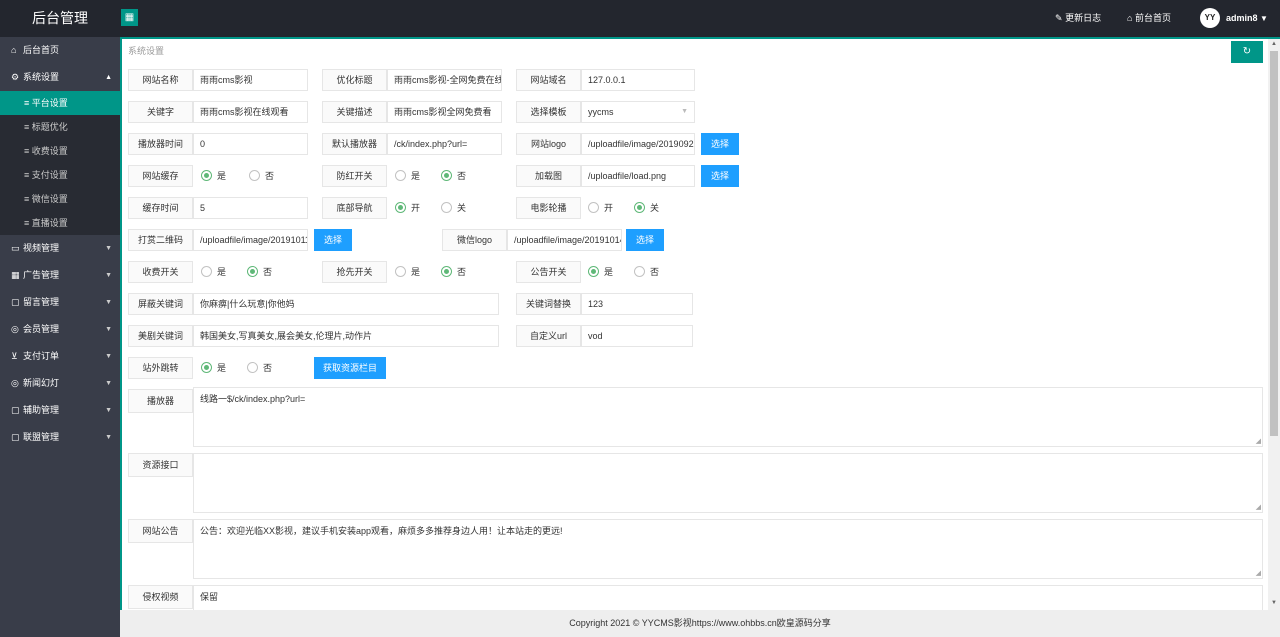 The width and height of the screenshot is (1280, 637). What do you see at coordinates (60, 151) in the screenshot?
I see `sidebar-sub-charge-settings: ≡ 收费设置` at bounding box center [60, 151].